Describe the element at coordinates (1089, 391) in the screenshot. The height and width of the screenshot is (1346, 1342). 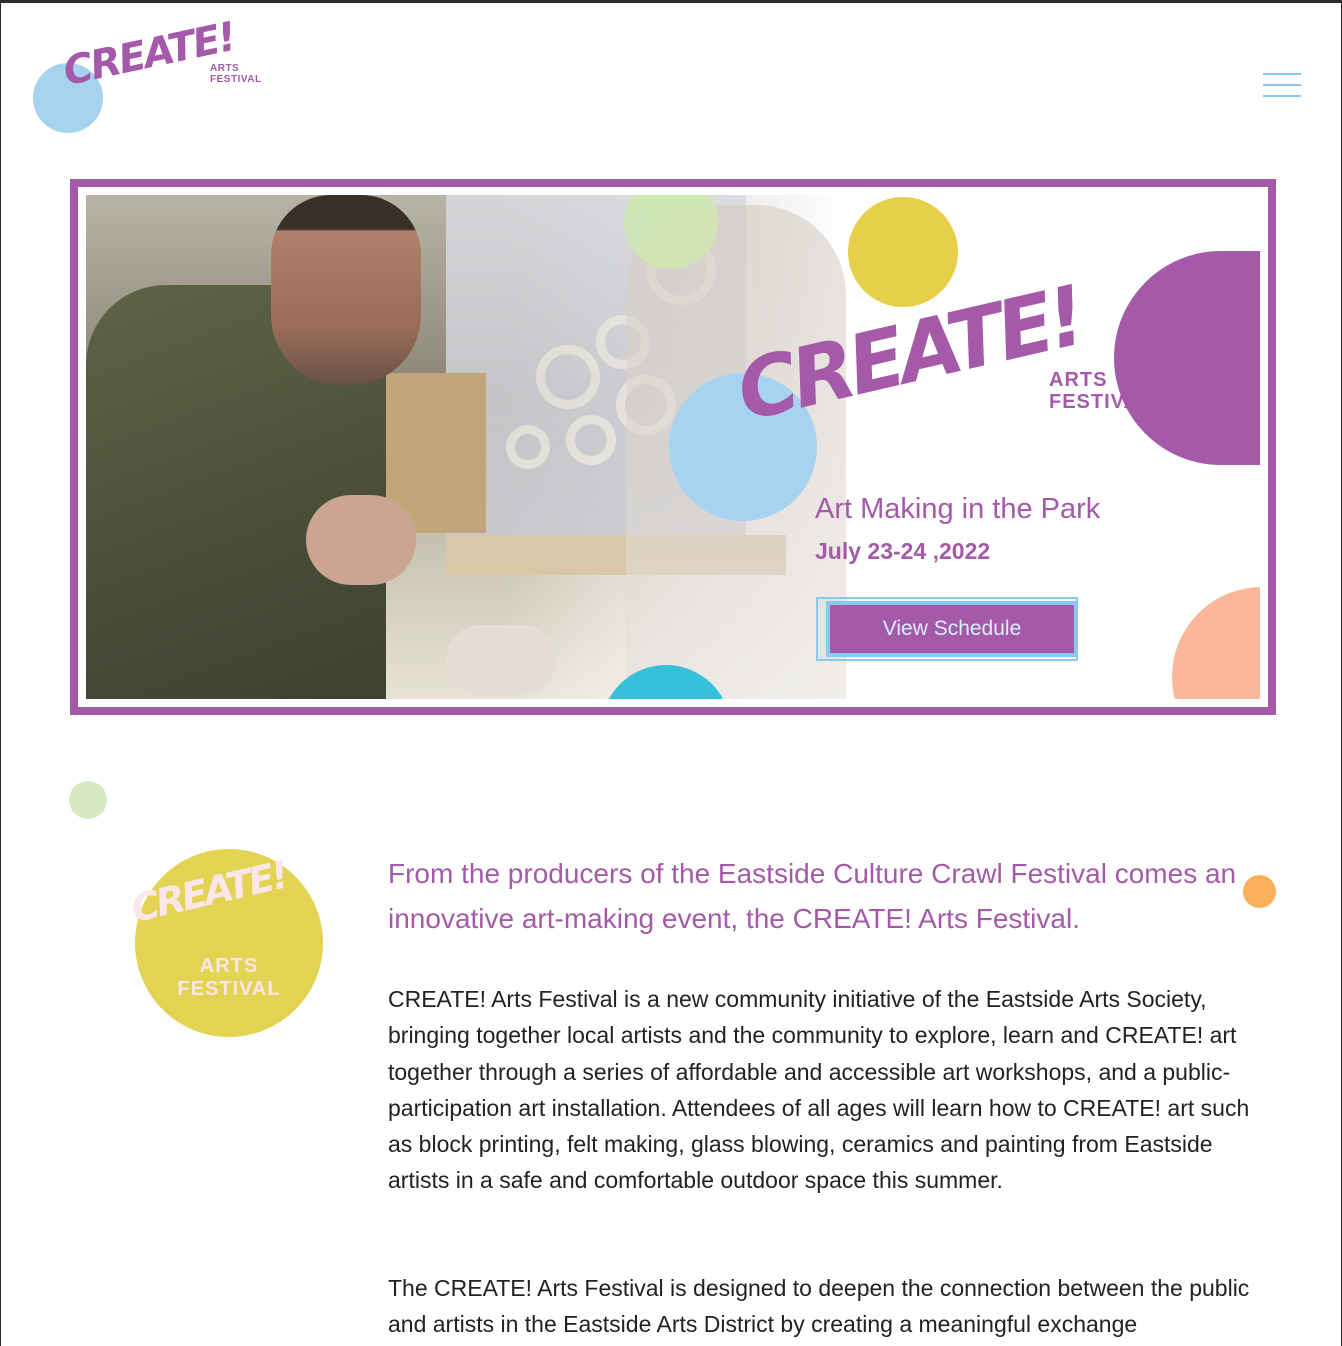
I see `hero-wordmark-subtitle: ARTS FESTIVAL` at that location.